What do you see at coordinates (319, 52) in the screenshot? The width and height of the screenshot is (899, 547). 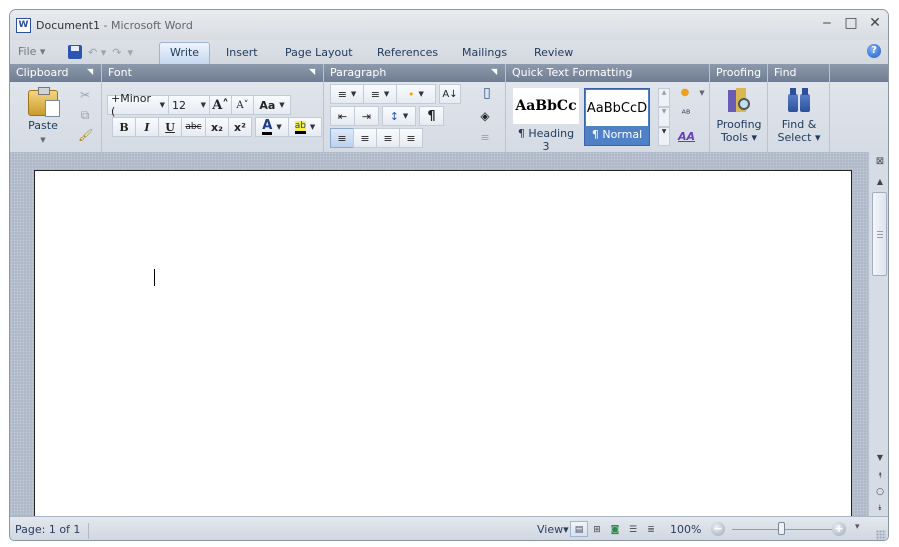 I see `tab-page-layout: Page Layout` at bounding box center [319, 52].